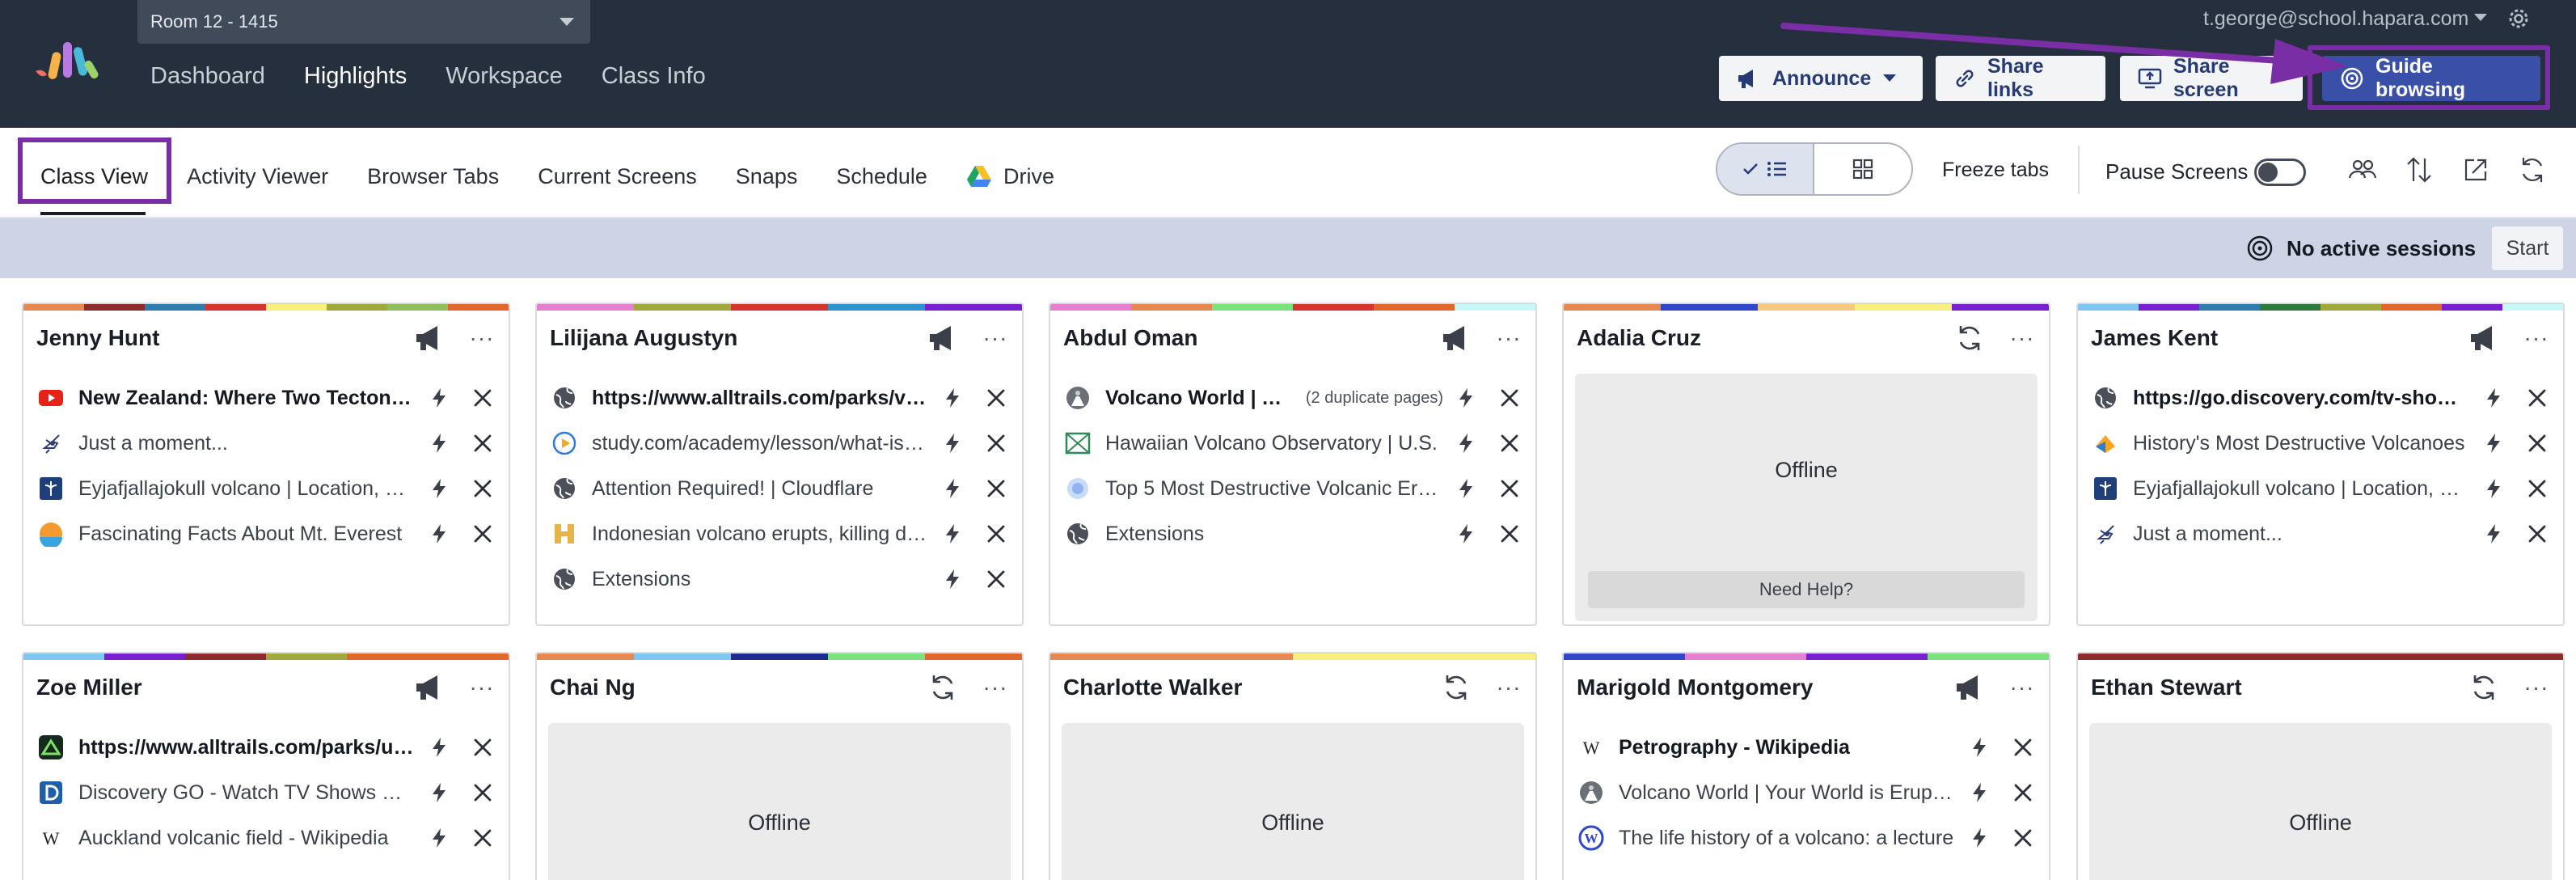 The height and width of the screenshot is (880, 2576). Describe the element at coordinates (779, 766) in the screenshot. I see `student-card: Chai Ng ··· Offline` at that location.